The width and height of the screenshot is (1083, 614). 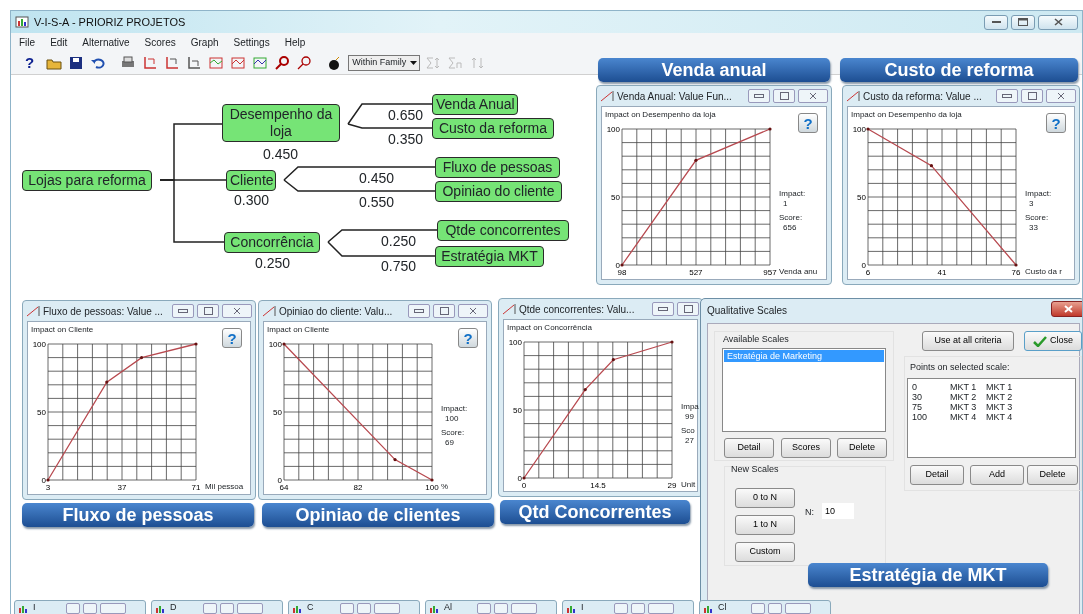 I want to click on minimized-window: D, so click(x=217, y=607).